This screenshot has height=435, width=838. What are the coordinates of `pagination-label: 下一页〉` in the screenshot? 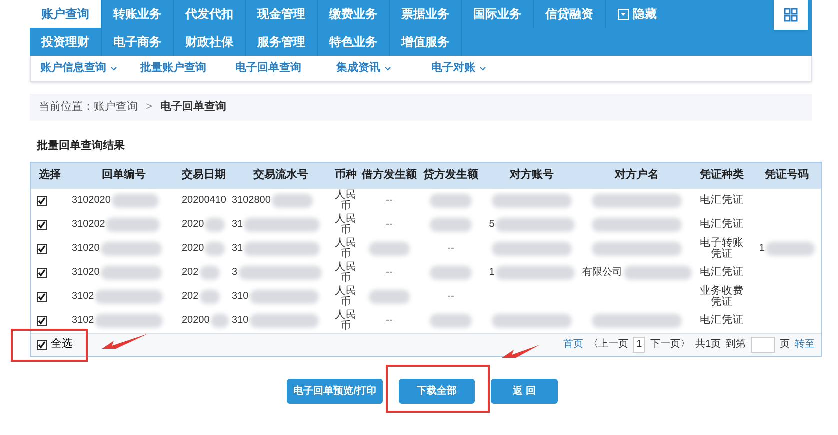 It's located at (670, 345).